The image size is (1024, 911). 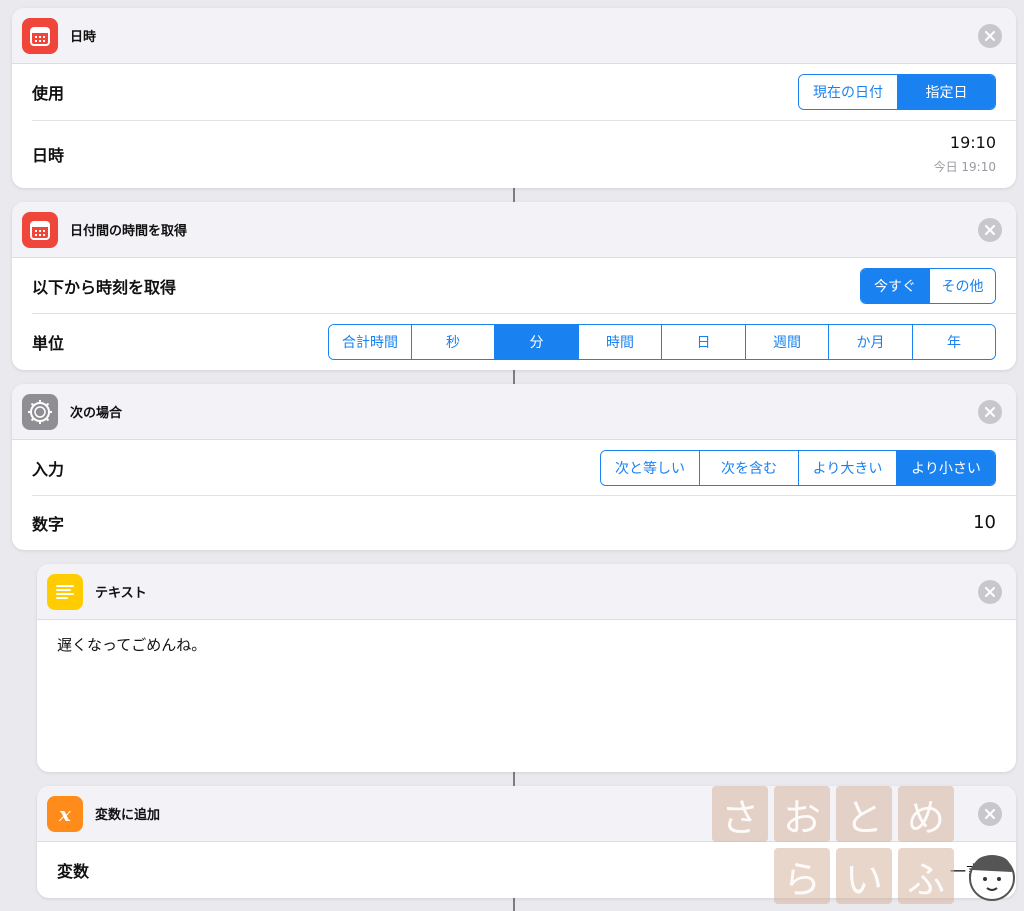 I want to click on card-header: 日時, so click(x=514, y=36).